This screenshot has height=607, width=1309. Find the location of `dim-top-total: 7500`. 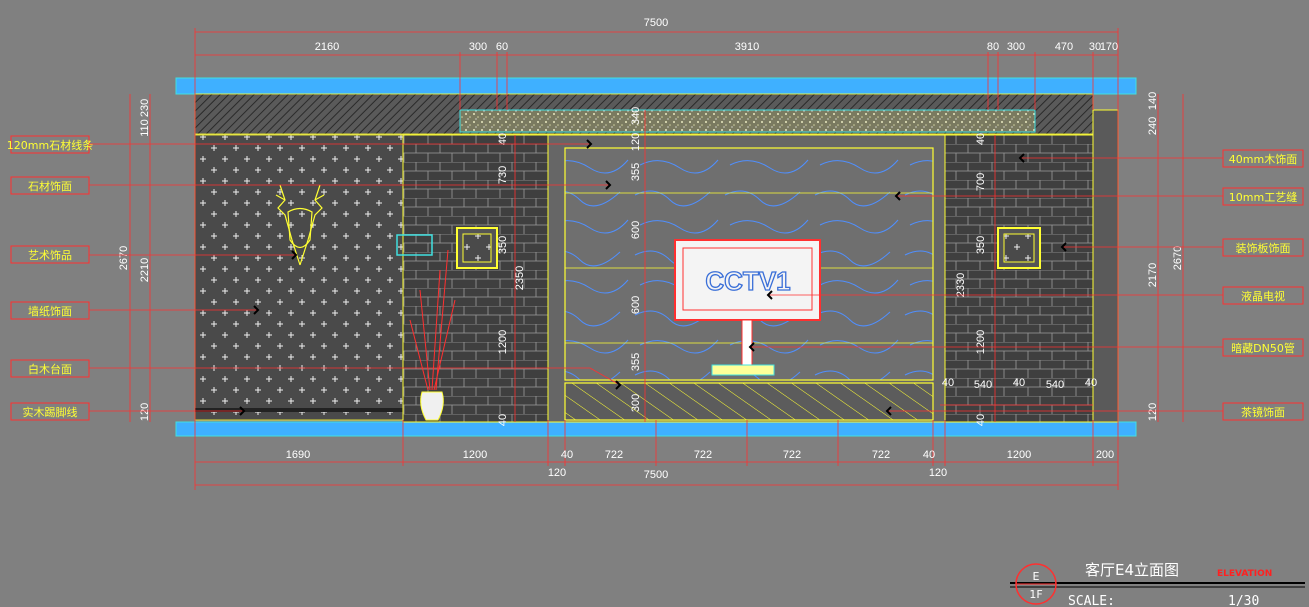

dim-top-total: 7500 is located at coordinates (656, 23).